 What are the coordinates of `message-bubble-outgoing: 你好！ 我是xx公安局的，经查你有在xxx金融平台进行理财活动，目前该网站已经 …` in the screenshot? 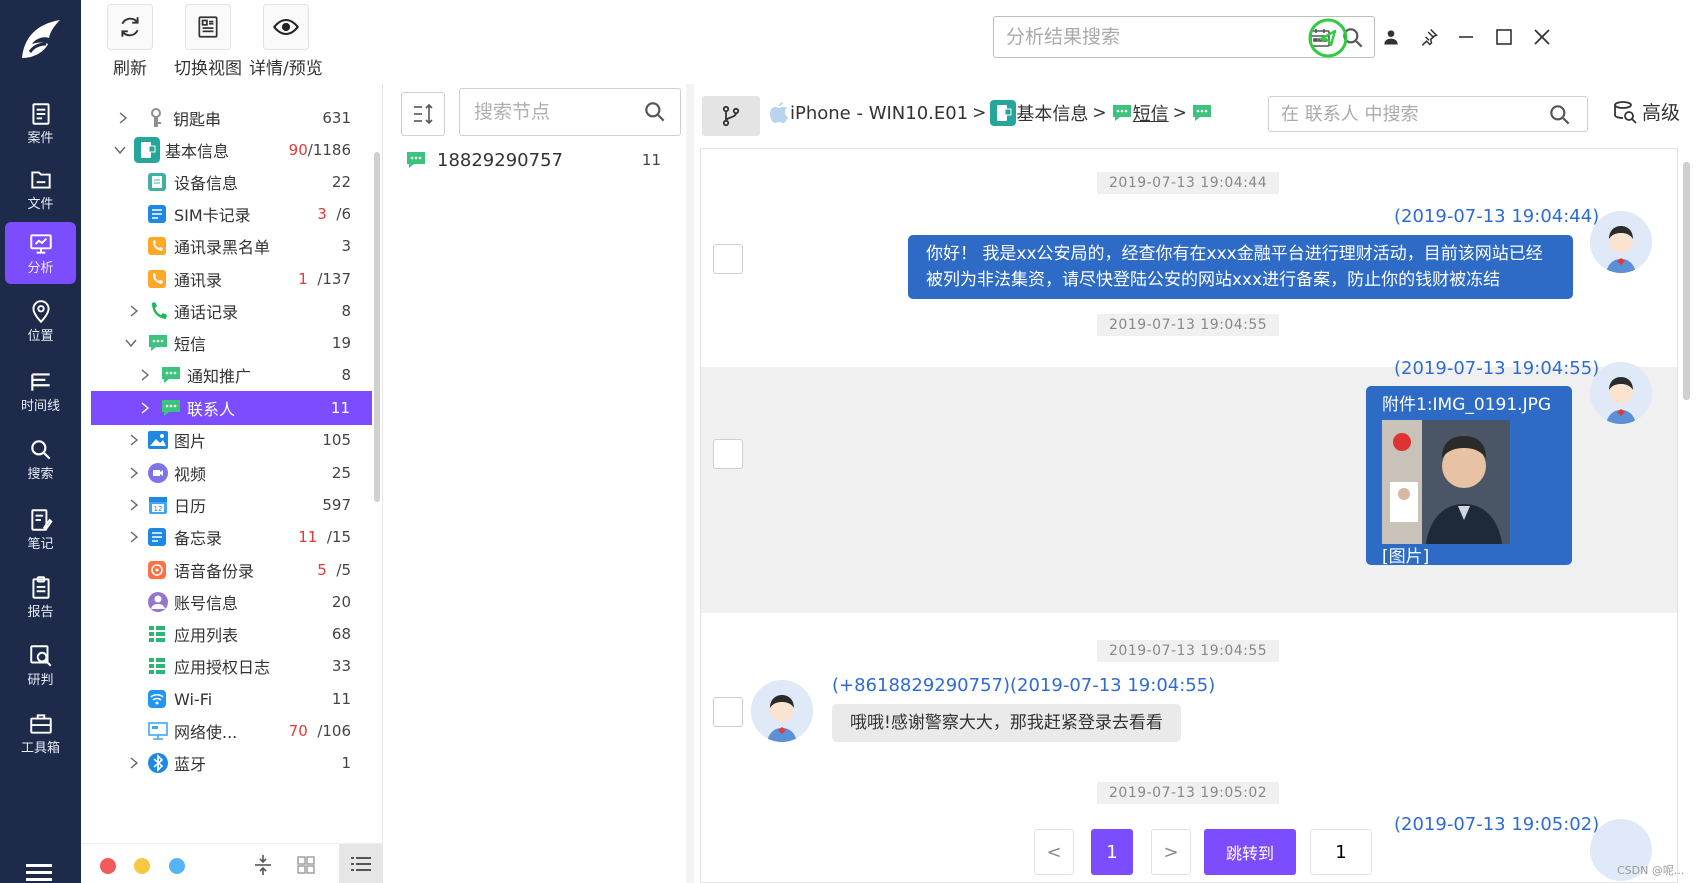 It's located at (1240, 267).